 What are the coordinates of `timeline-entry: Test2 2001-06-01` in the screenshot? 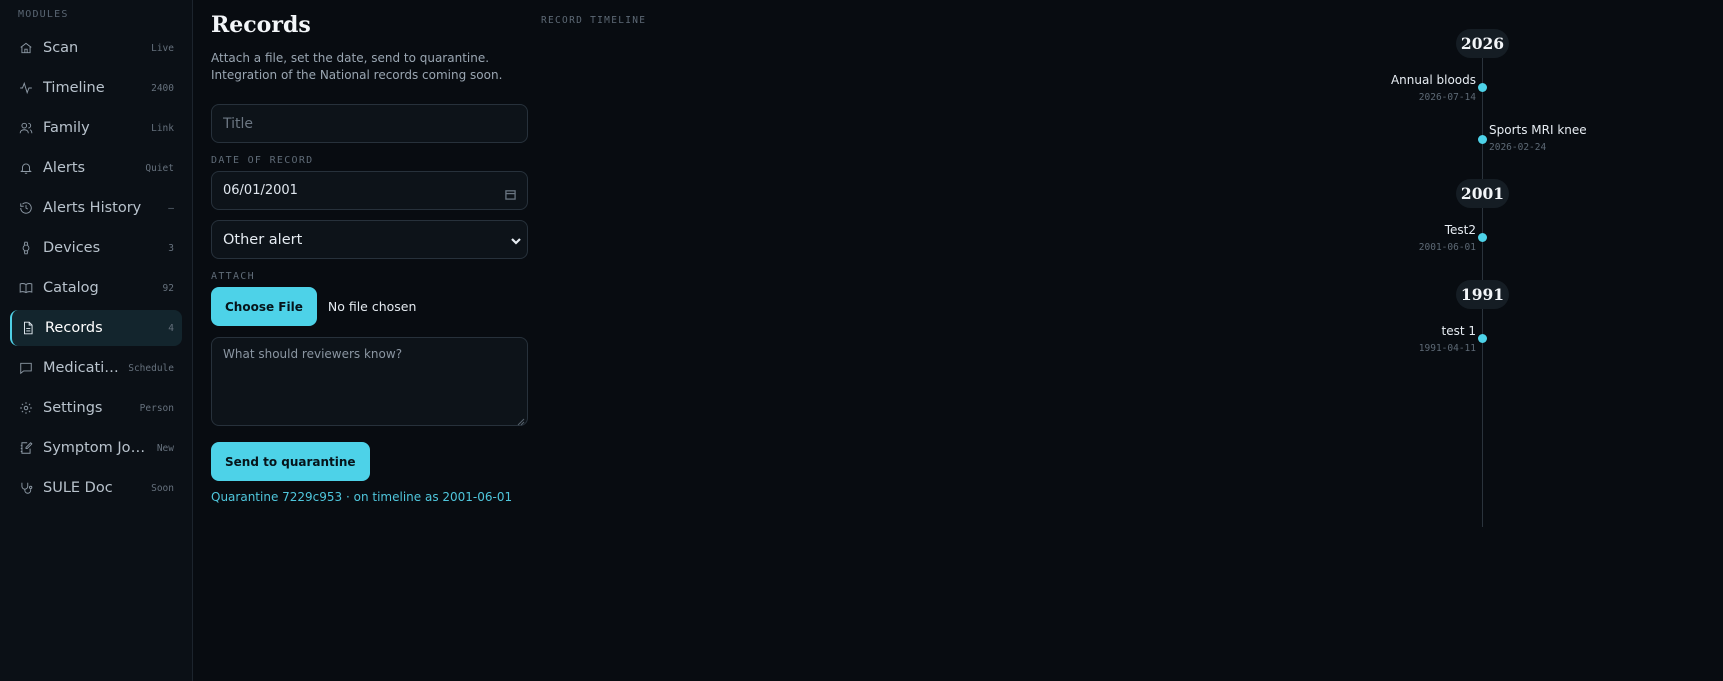 It's located at (1447, 238).